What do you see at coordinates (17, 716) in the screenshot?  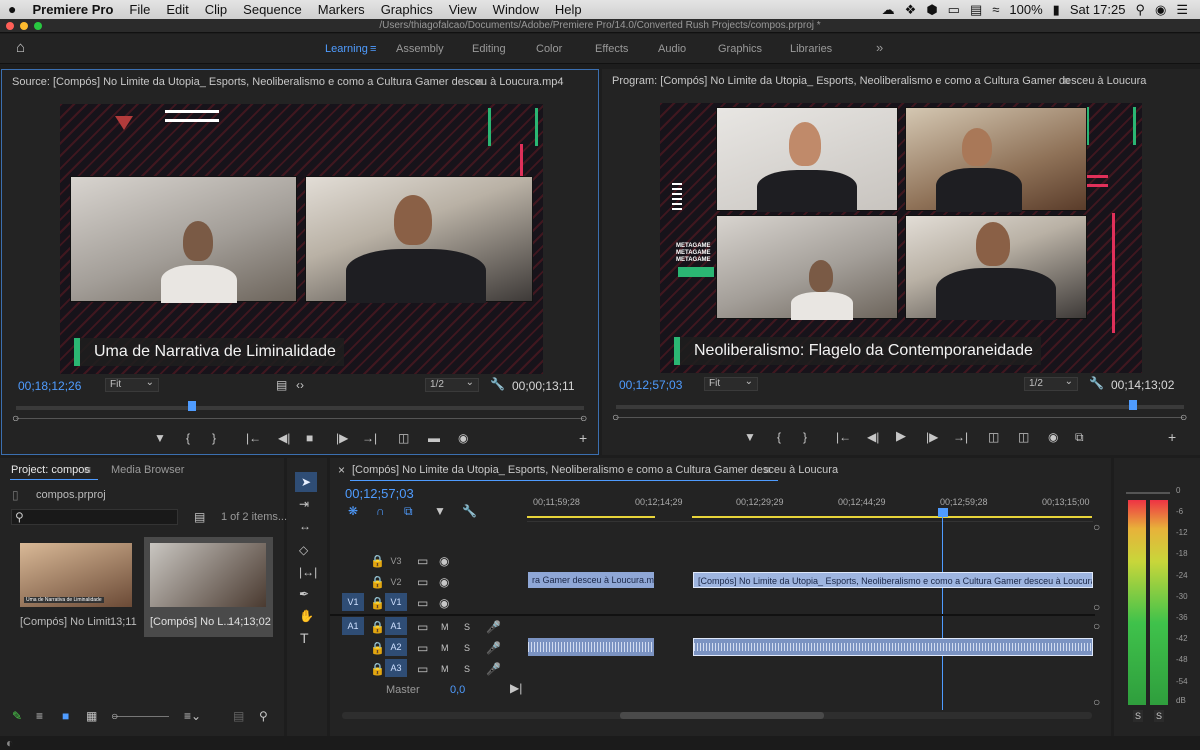 I see `writable-pencil-icon: ✎` at bounding box center [17, 716].